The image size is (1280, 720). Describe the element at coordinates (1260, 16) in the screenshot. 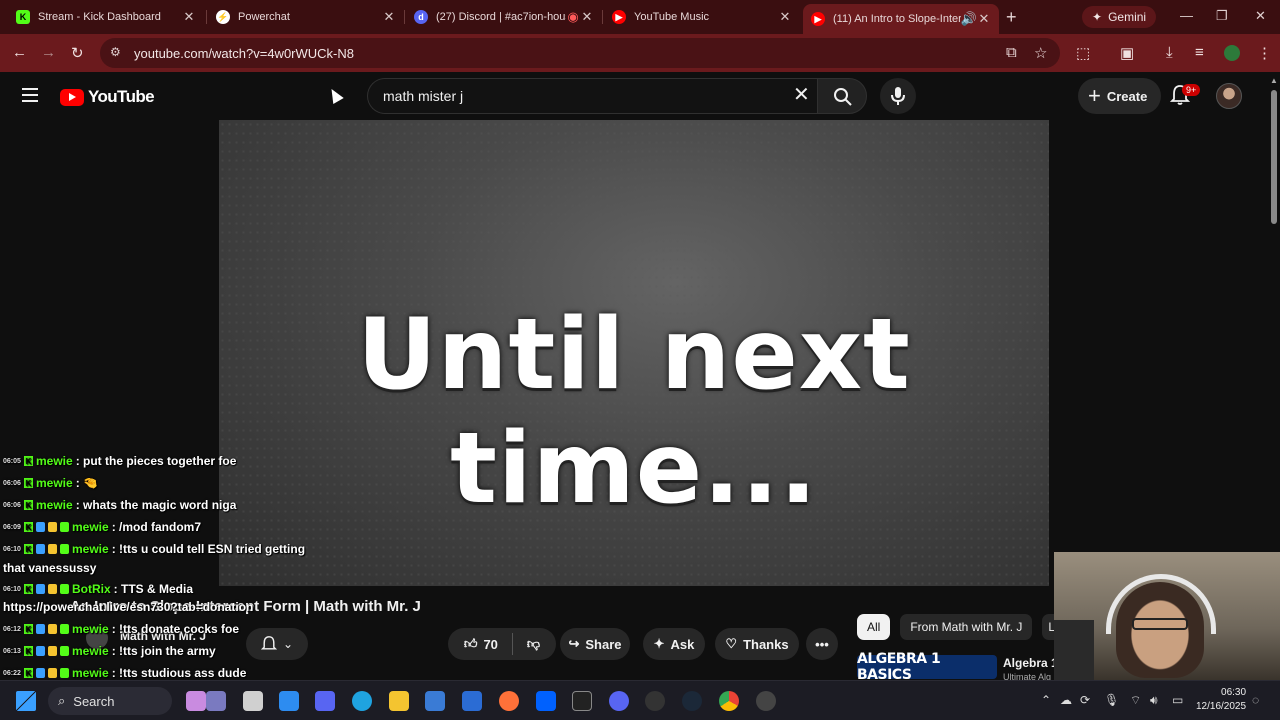

I see `close-window-icon: ✕` at that location.